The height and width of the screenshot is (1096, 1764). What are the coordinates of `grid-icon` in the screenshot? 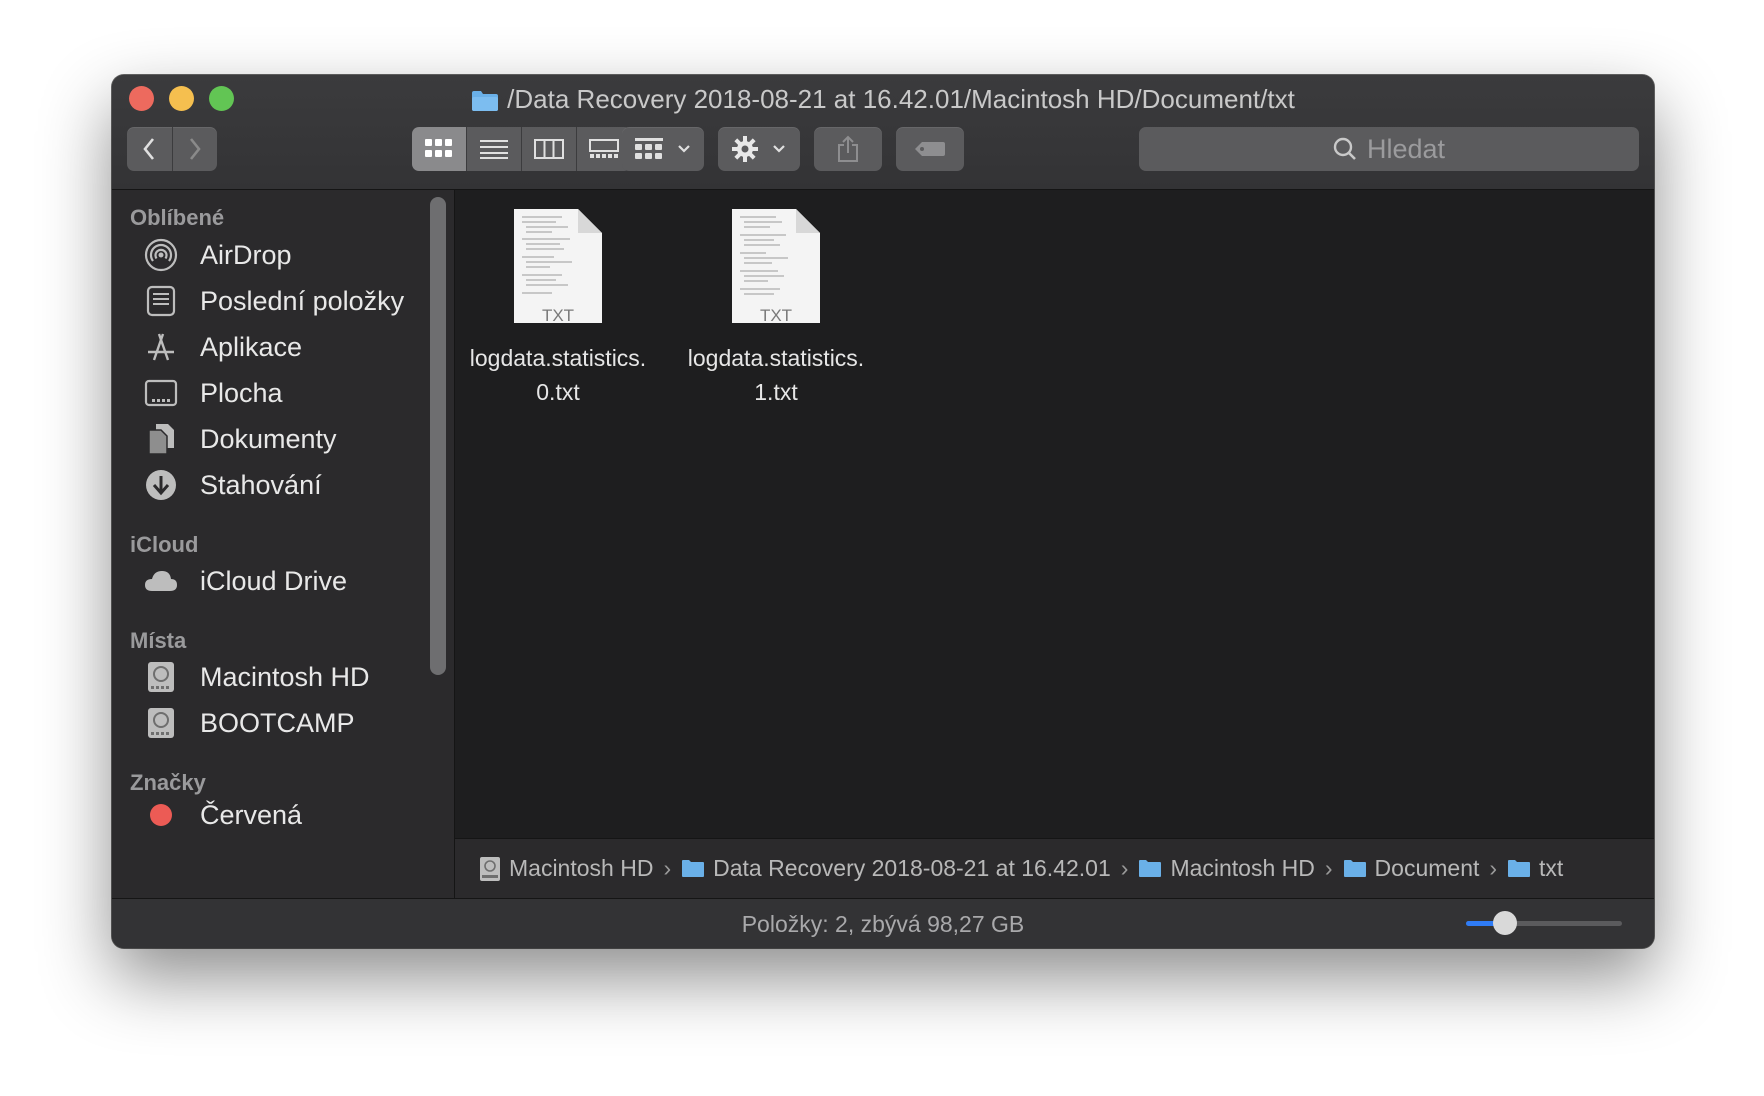 It's located at (438, 148).